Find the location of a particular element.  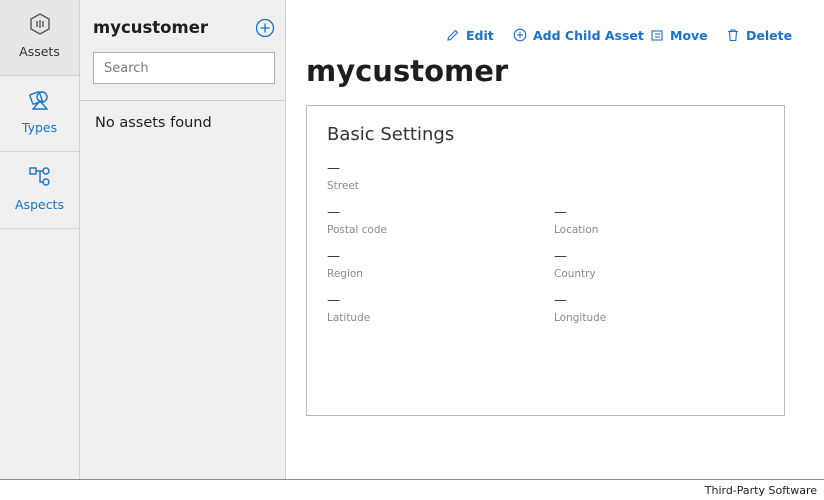

add-child-asset-button: Add Child Asset is located at coordinates (578, 35).